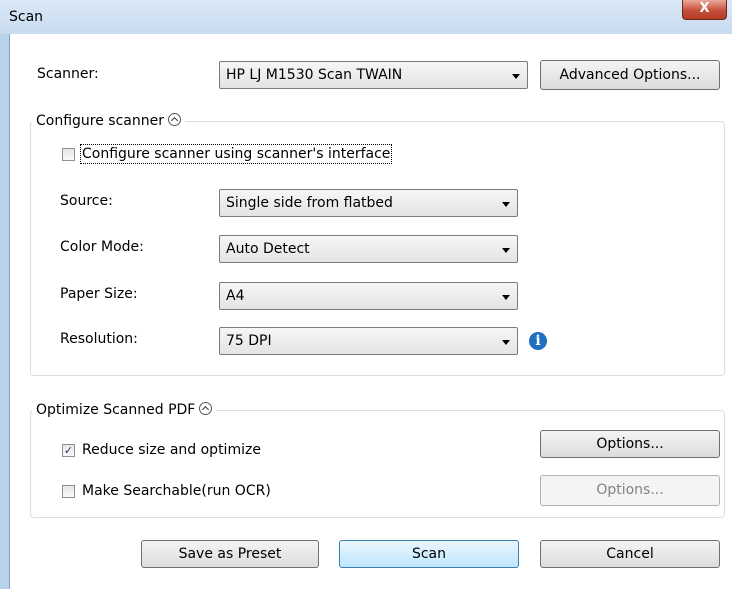 This screenshot has width=732, height=589. I want to click on scanner-label: Scanner:, so click(68, 74).